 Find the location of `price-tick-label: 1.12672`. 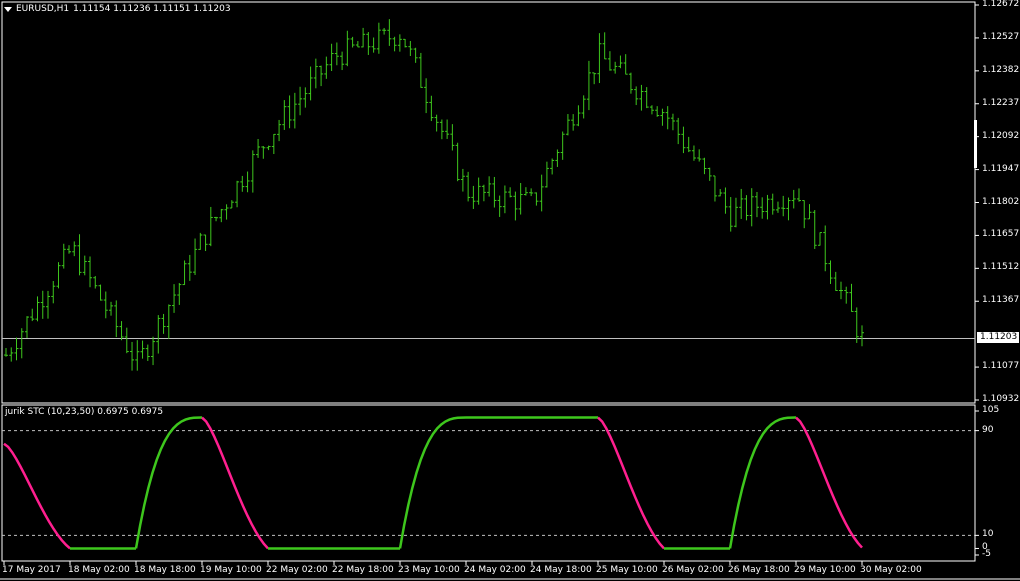

price-tick-label: 1.12672 is located at coordinates (1001, 4).